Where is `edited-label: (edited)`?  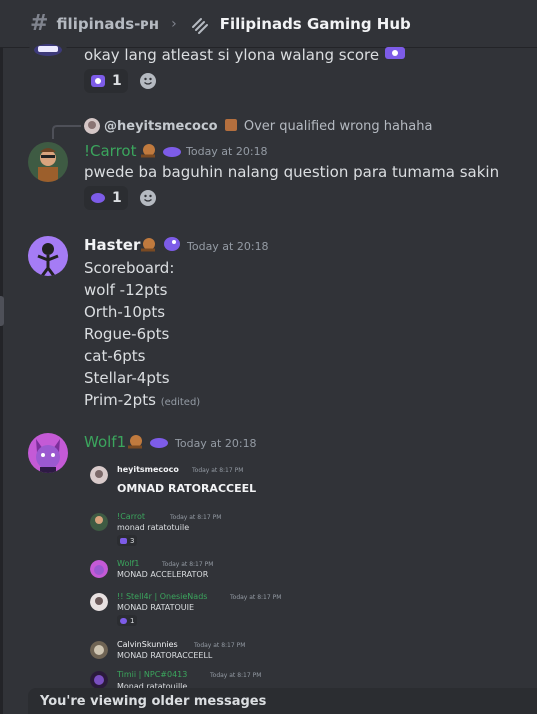 edited-label: (edited) is located at coordinates (180, 402).